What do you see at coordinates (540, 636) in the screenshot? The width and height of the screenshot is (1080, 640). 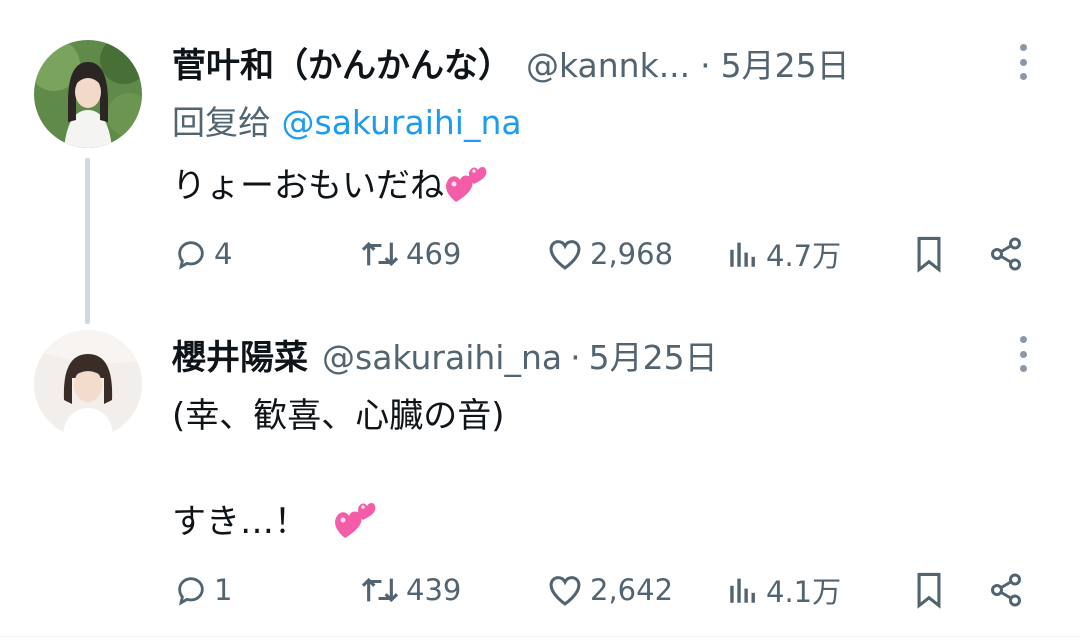 I see `divider` at bounding box center [540, 636].